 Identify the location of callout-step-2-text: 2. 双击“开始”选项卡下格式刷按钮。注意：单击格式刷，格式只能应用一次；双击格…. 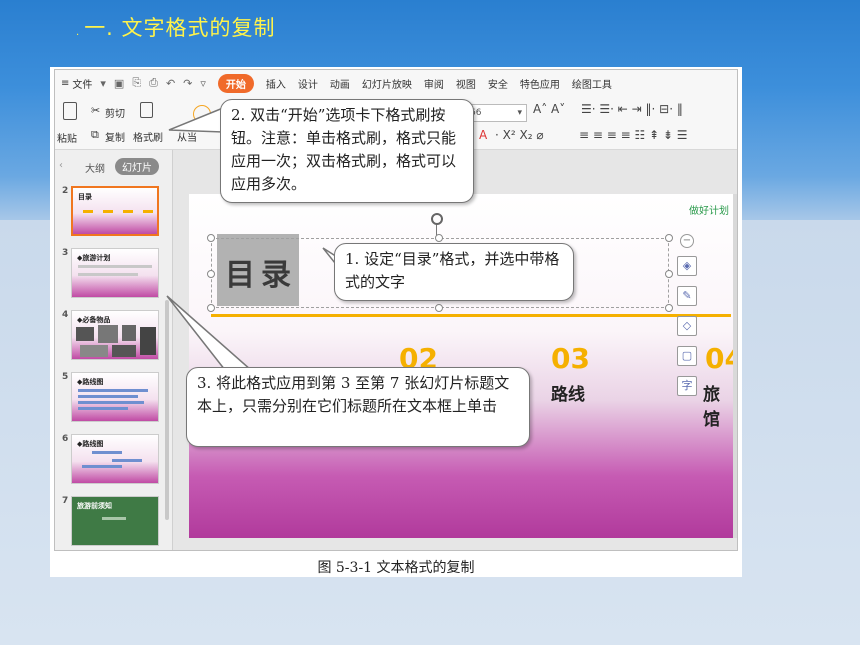
(344, 149).